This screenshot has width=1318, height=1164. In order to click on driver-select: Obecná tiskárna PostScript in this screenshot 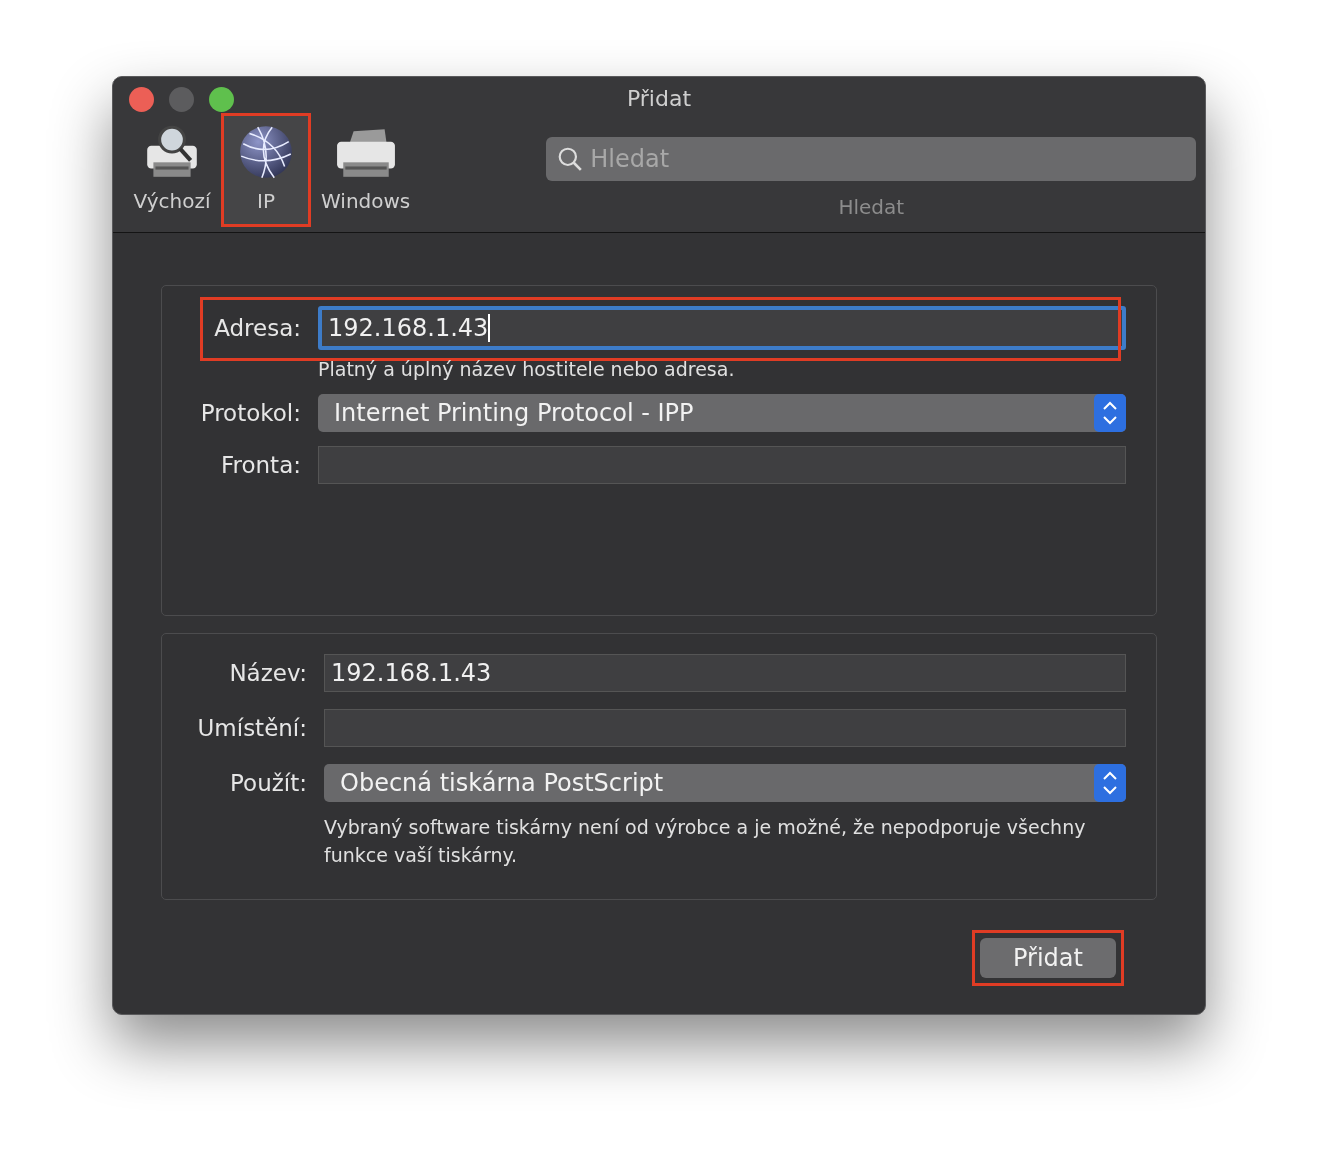, I will do `click(725, 783)`.